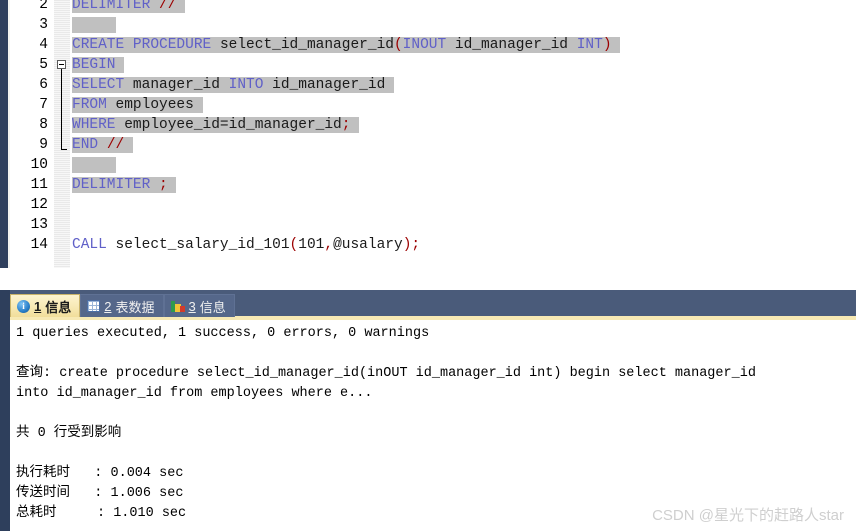 Image resolution: width=856 pixels, height=531 pixels. Describe the element at coordinates (64, 149) in the screenshot. I see `code-fold-end-marker` at that location.